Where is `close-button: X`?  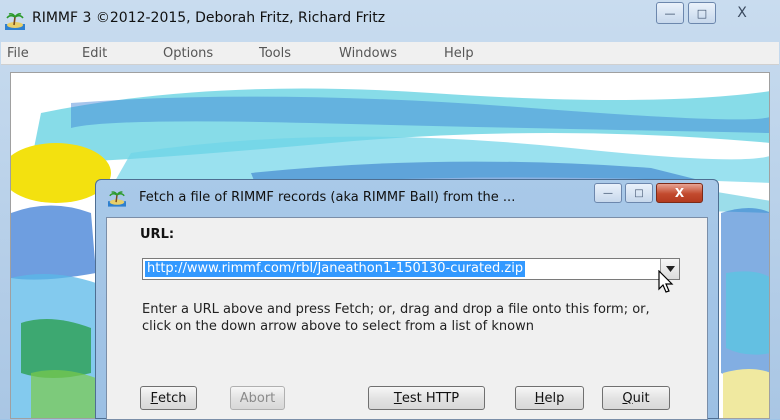
close-button: X is located at coordinates (742, 13).